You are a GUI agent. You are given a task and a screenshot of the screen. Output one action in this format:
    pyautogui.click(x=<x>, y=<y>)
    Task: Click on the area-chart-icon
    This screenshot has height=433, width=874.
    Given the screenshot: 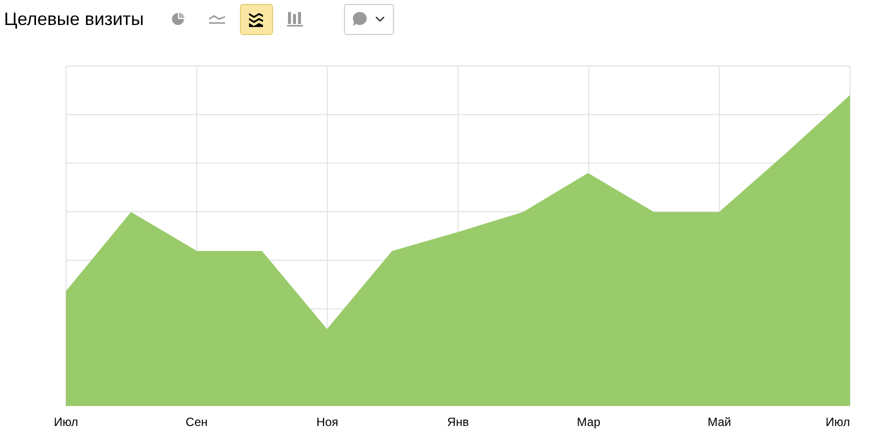 What is the action you would take?
    pyautogui.click(x=256, y=19)
    